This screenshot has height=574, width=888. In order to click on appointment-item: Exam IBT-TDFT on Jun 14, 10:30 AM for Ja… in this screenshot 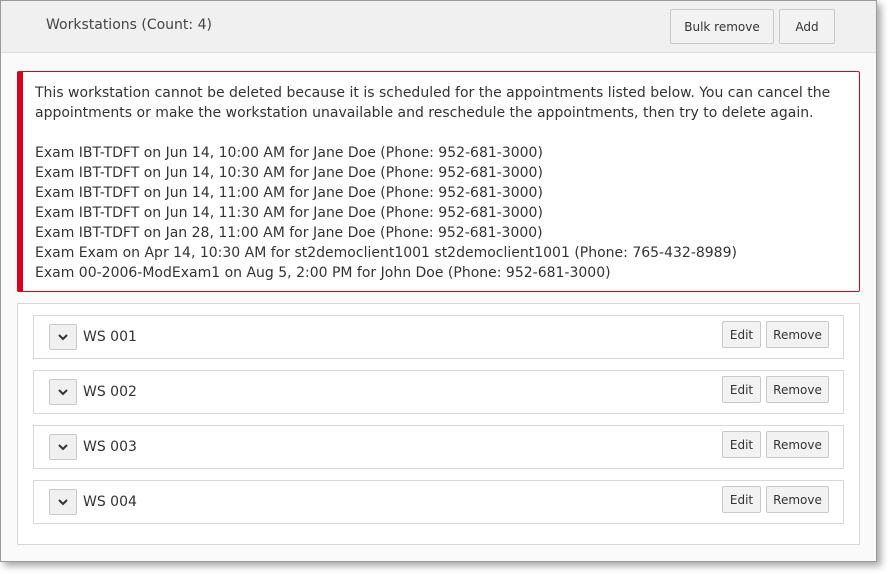, I will do `click(289, 173)`.